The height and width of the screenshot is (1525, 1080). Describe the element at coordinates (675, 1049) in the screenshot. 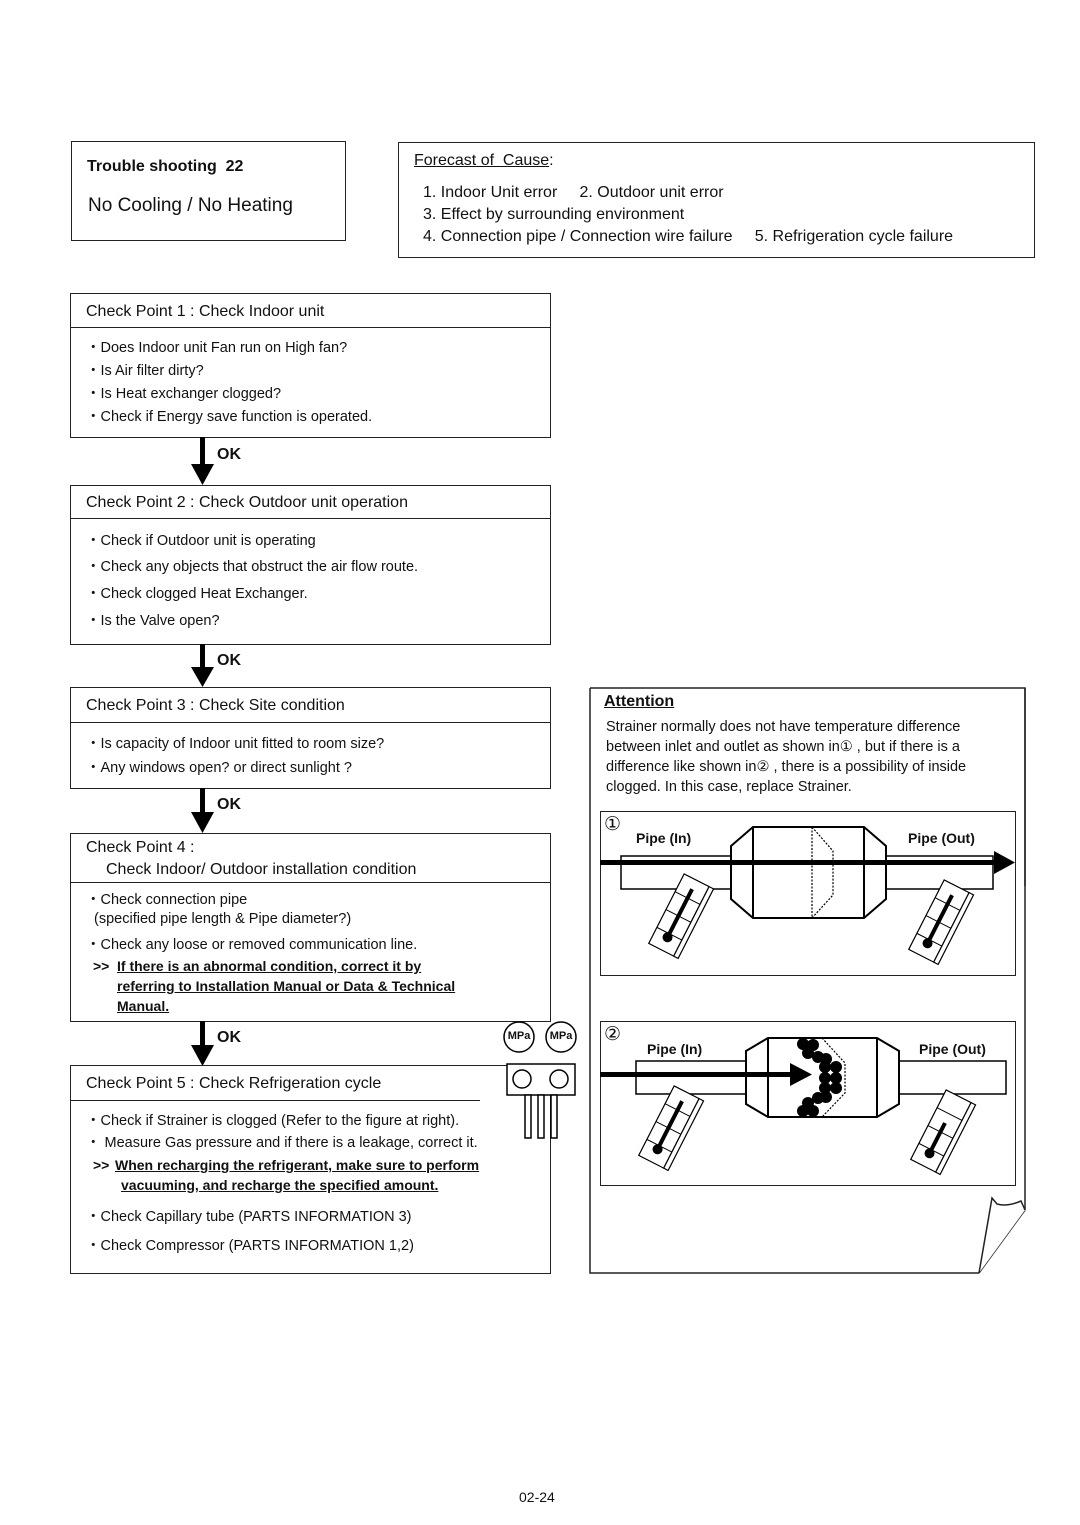

I see `figure-2-pipe-in-label: Pipe (In)` at that location.